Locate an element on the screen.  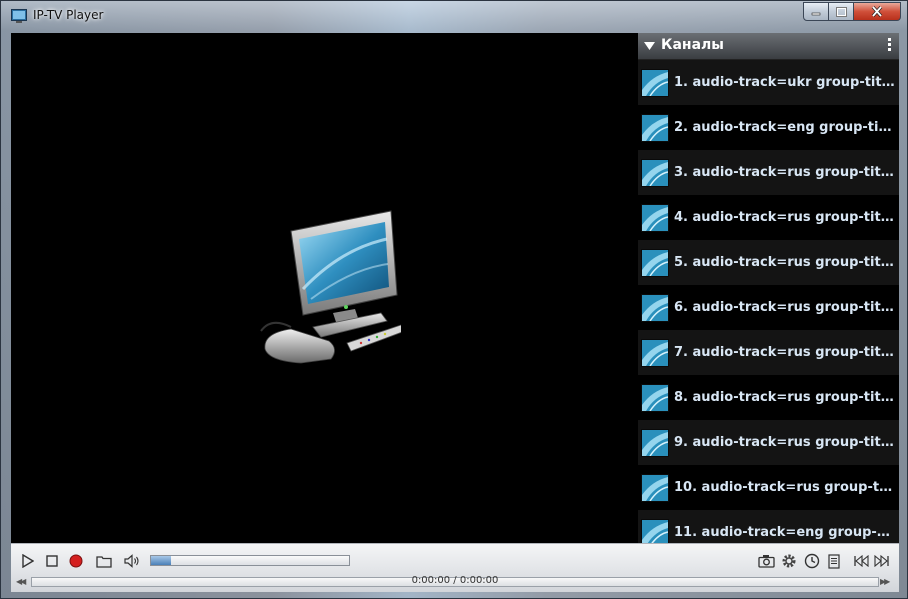
previous-channel-button is located at coordinates (861, 561).